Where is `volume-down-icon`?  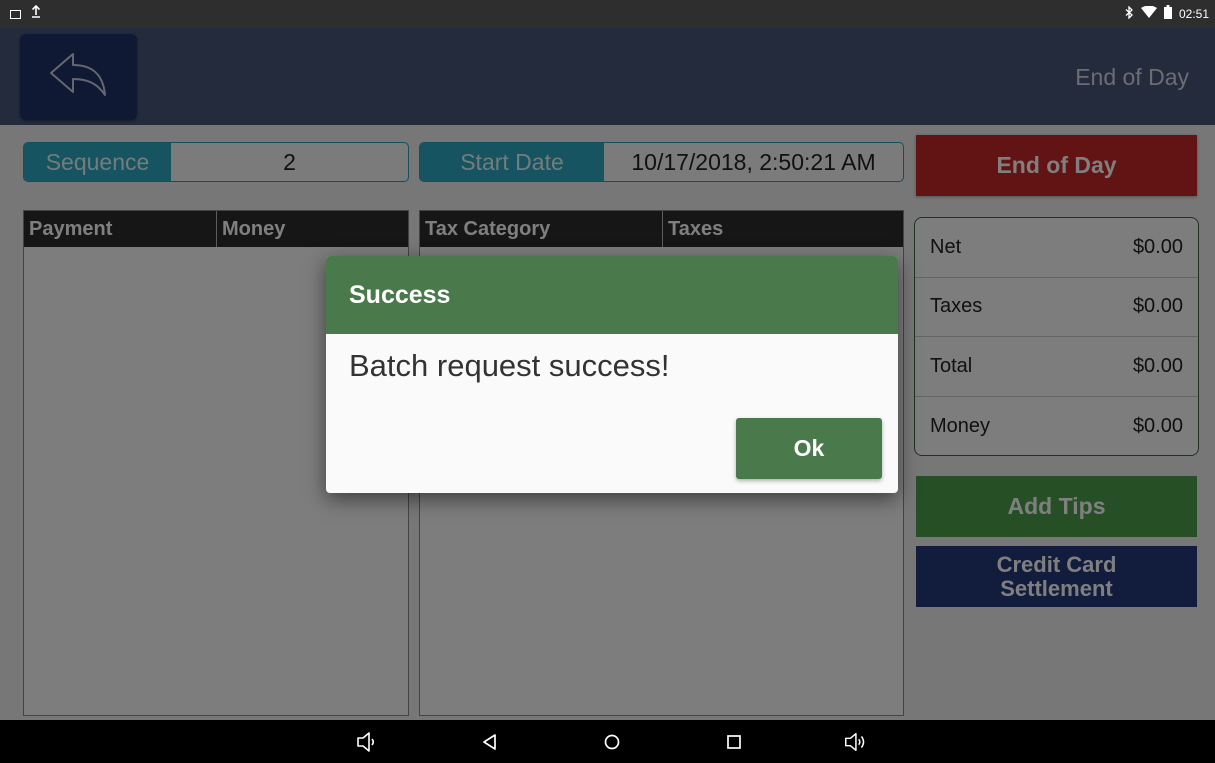 volume-down-icon is located at coordinates (367, 742).